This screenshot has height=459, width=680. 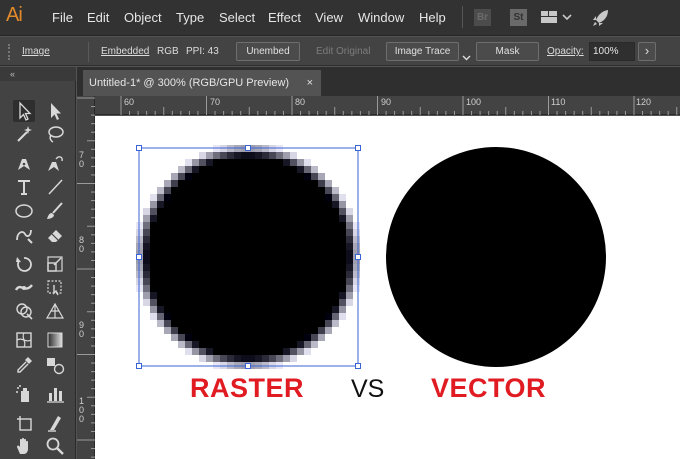 I want to click on artboard-tool-icon, so click(x=24, y=423).